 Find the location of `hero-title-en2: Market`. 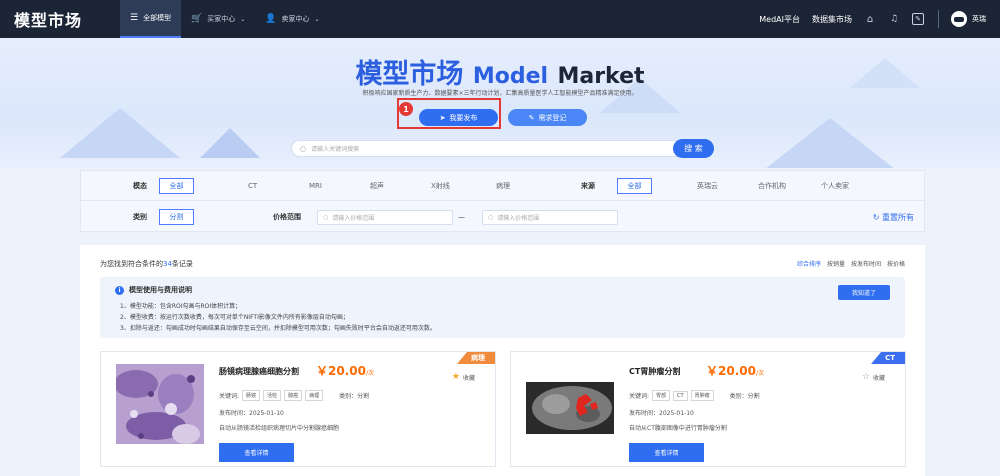

hero-title-en2: Market is located at coordinates (601, 76).